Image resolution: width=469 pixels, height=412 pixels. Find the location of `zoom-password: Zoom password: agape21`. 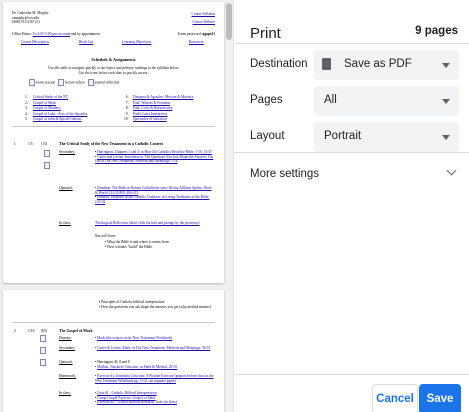

zoom-password: Zoom password: agape21 is located at coordinates (196, 34).